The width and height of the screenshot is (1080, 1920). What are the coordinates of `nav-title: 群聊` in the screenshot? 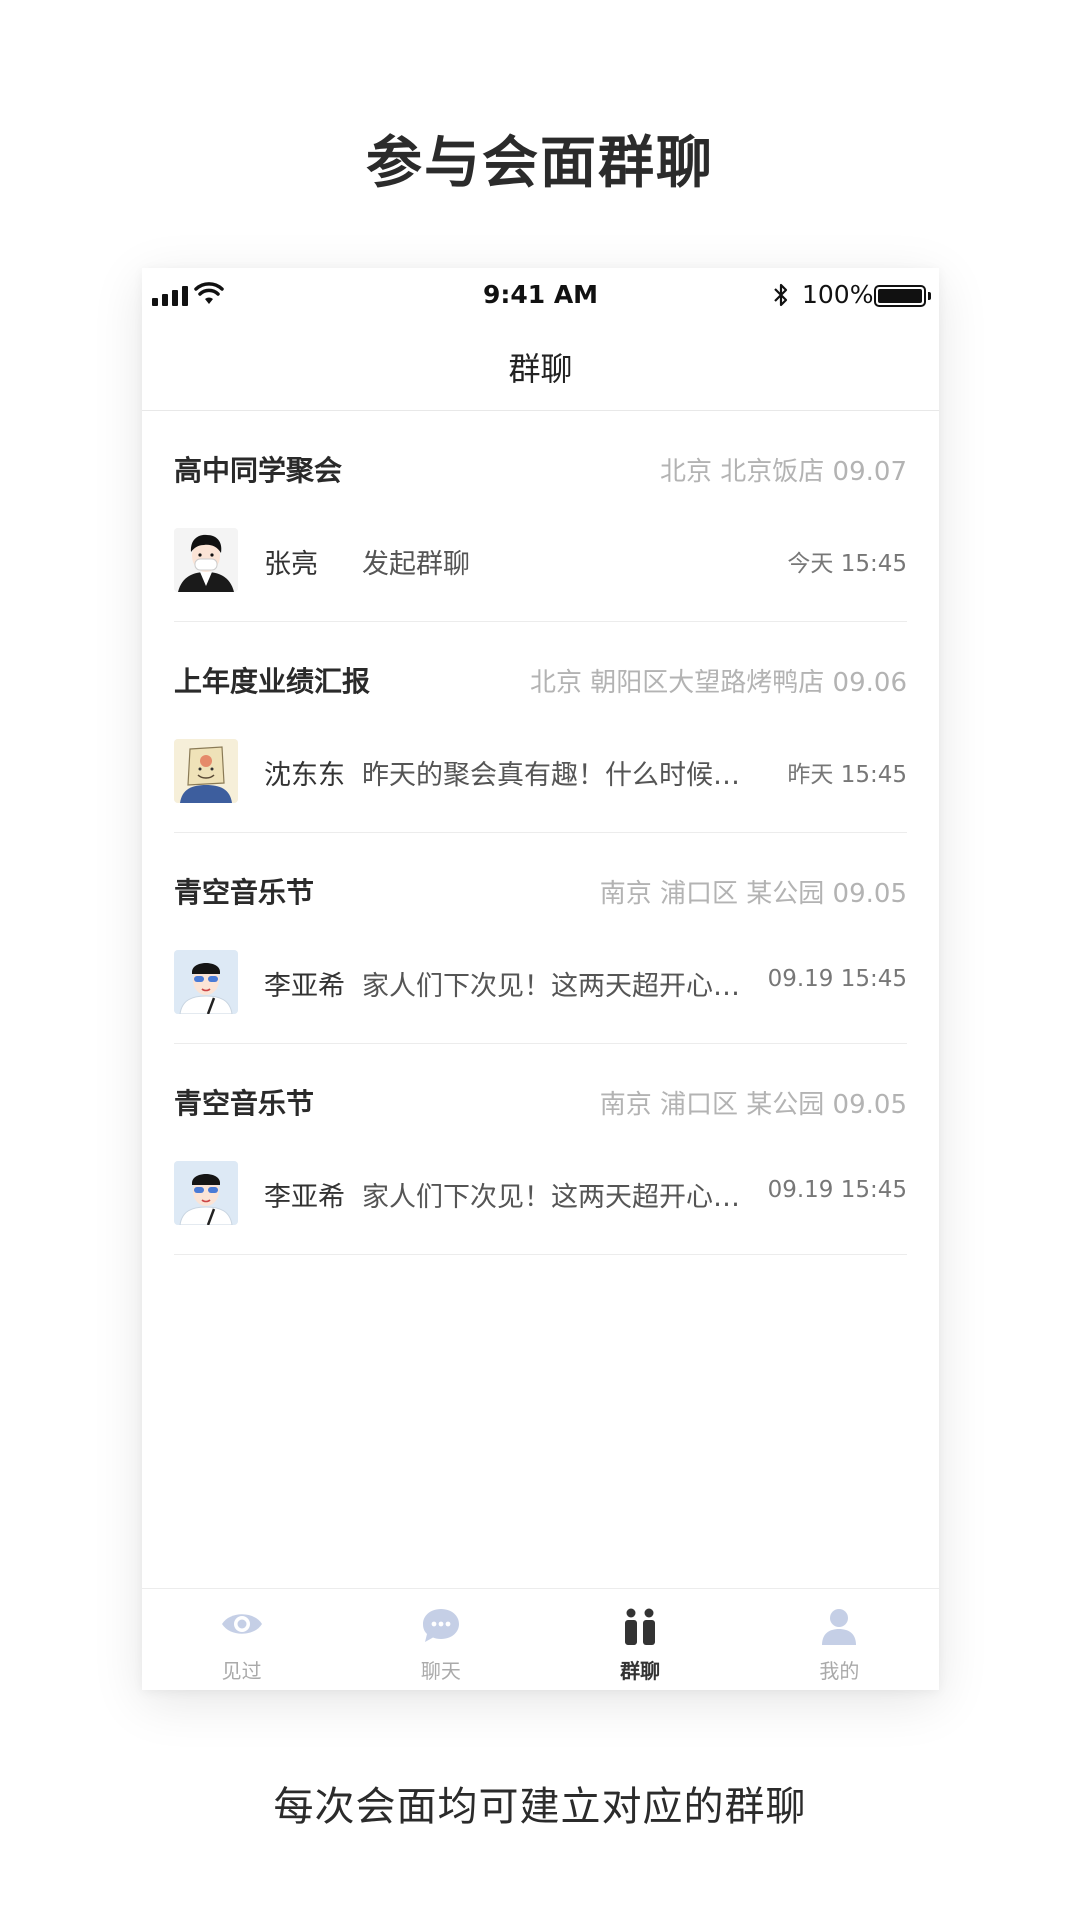 It's located at (540, 369).